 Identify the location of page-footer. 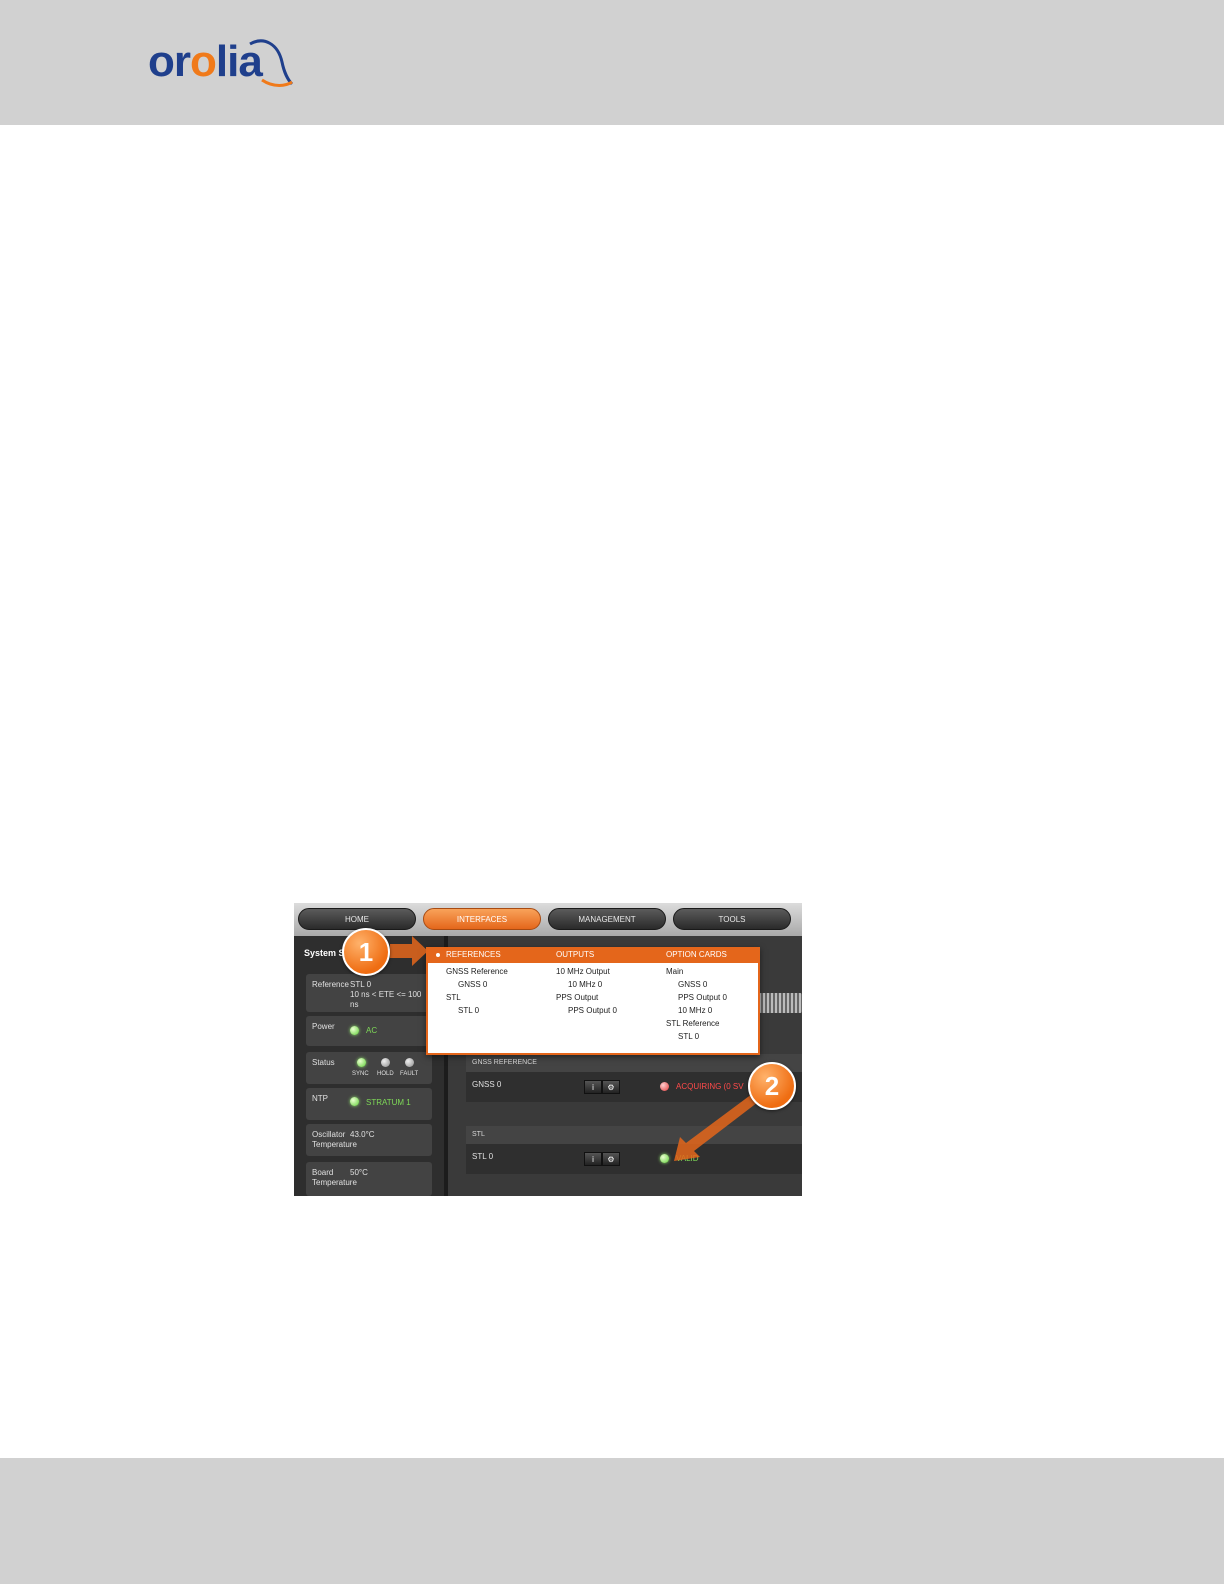
(612, 1521).